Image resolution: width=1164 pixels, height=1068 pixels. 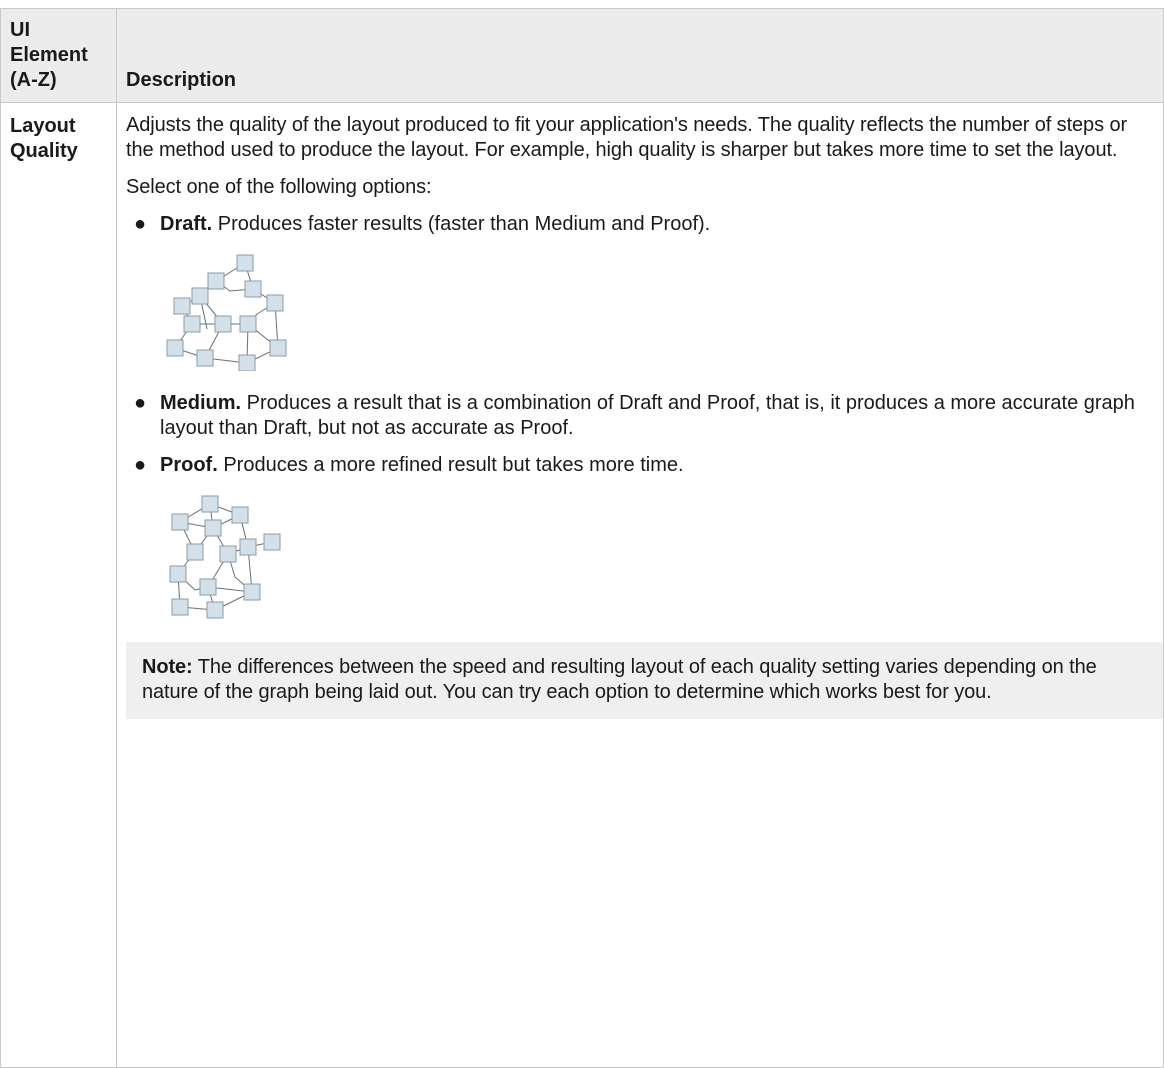 I want to click on option-title: Medium., so click(x=201, y=403).